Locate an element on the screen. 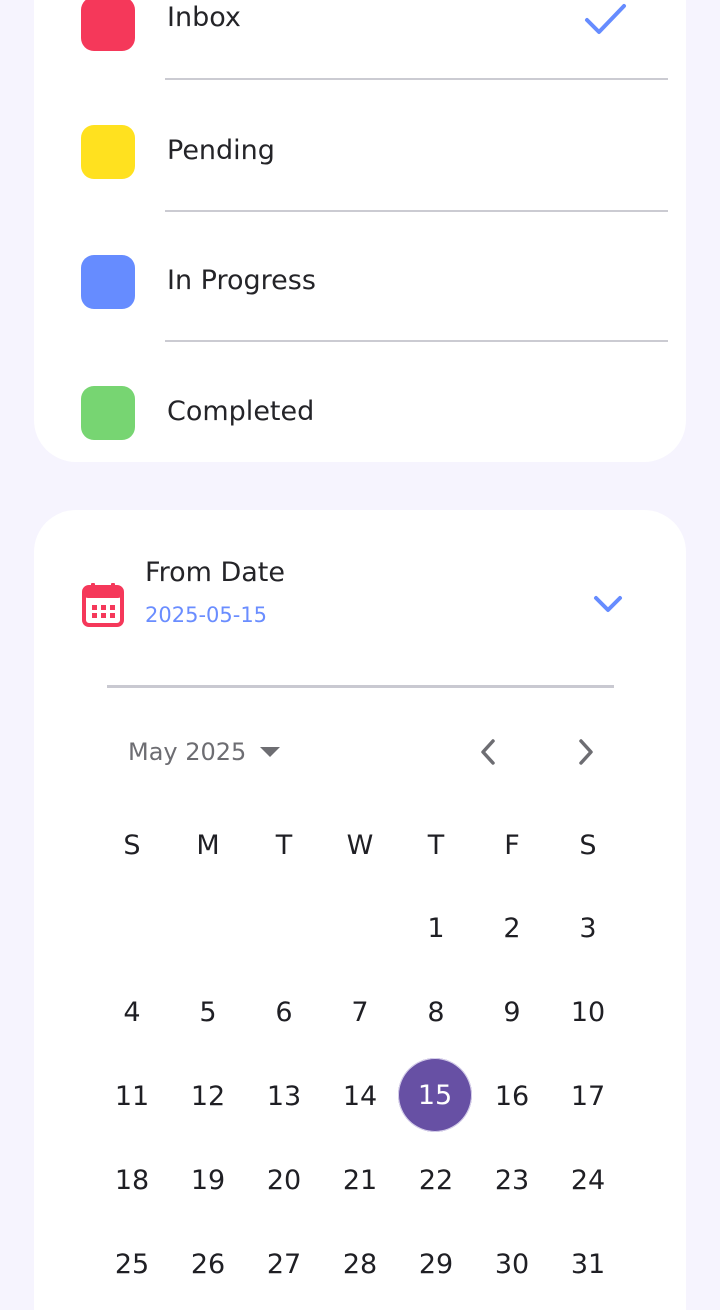 Image resolution: width=720 pixels, height=1310 pixels. weekday-label: F is located at coordinates (512, 845).